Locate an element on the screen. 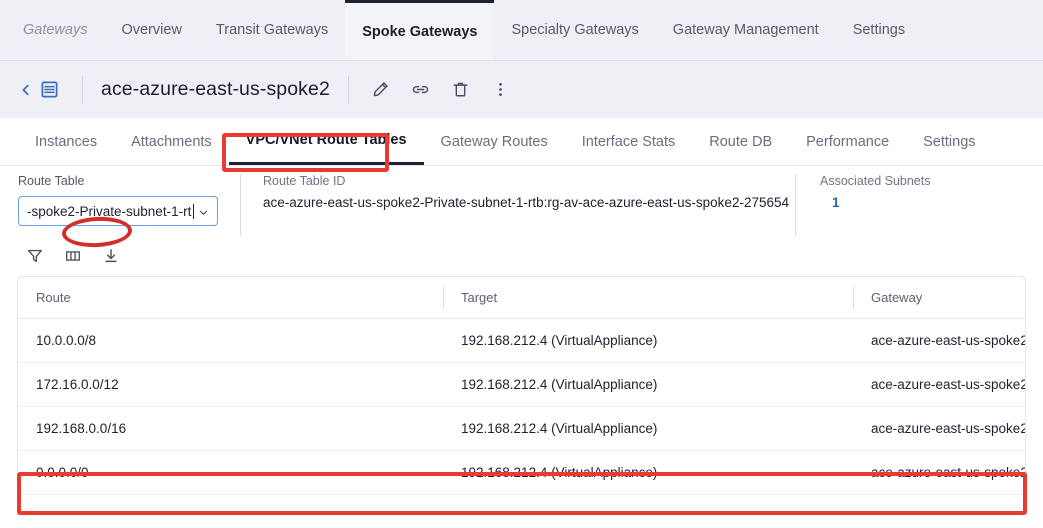 The image size is (1043, 528). subtab-label: Route DB is located at coordinates (741, 141).